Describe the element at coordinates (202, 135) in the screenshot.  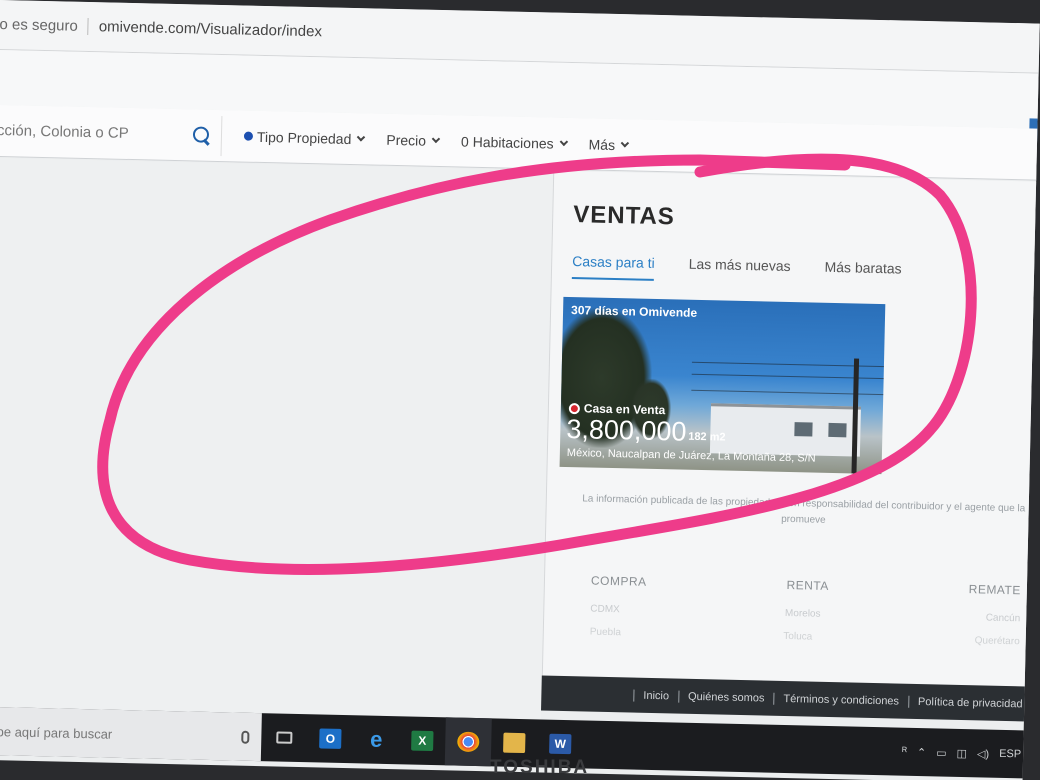
I see `search-icon` at that location.